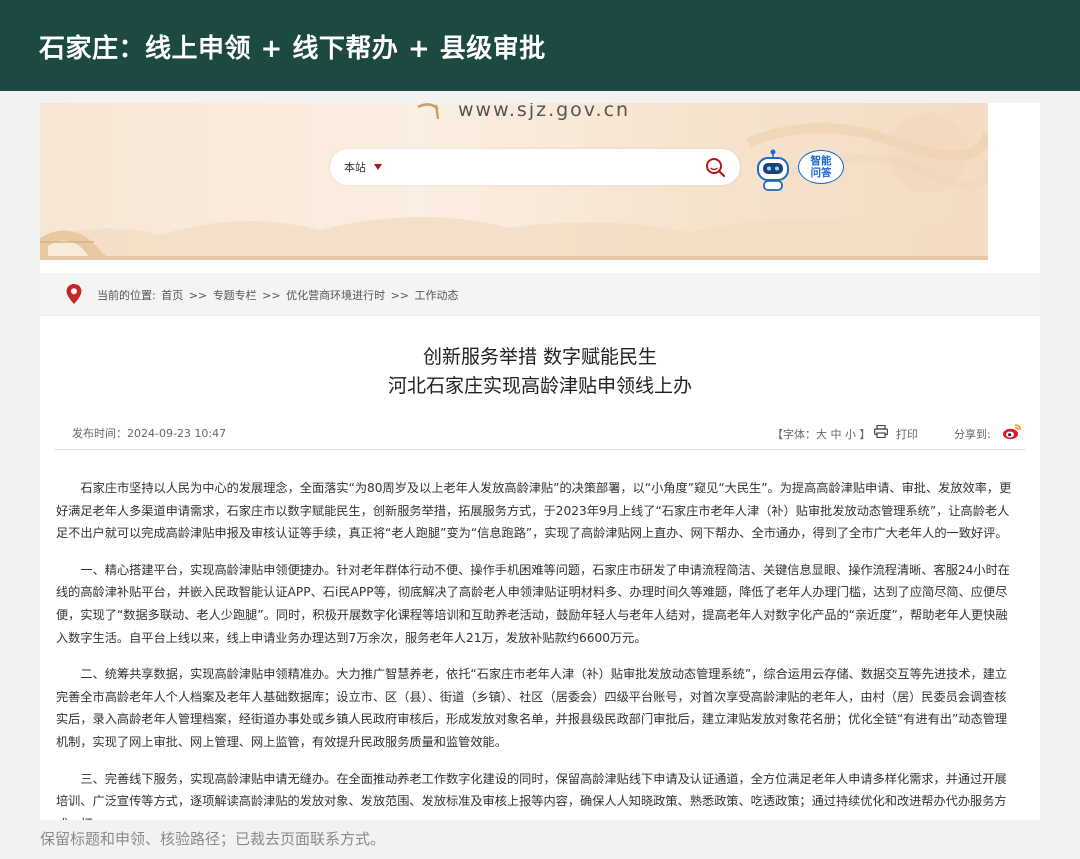 This screenshot has height=859, width=1080. Describe the element at coordinates (437, 295) in the screenshot. I see `breadcrumb-item-work-news: 工作动态` at that location.